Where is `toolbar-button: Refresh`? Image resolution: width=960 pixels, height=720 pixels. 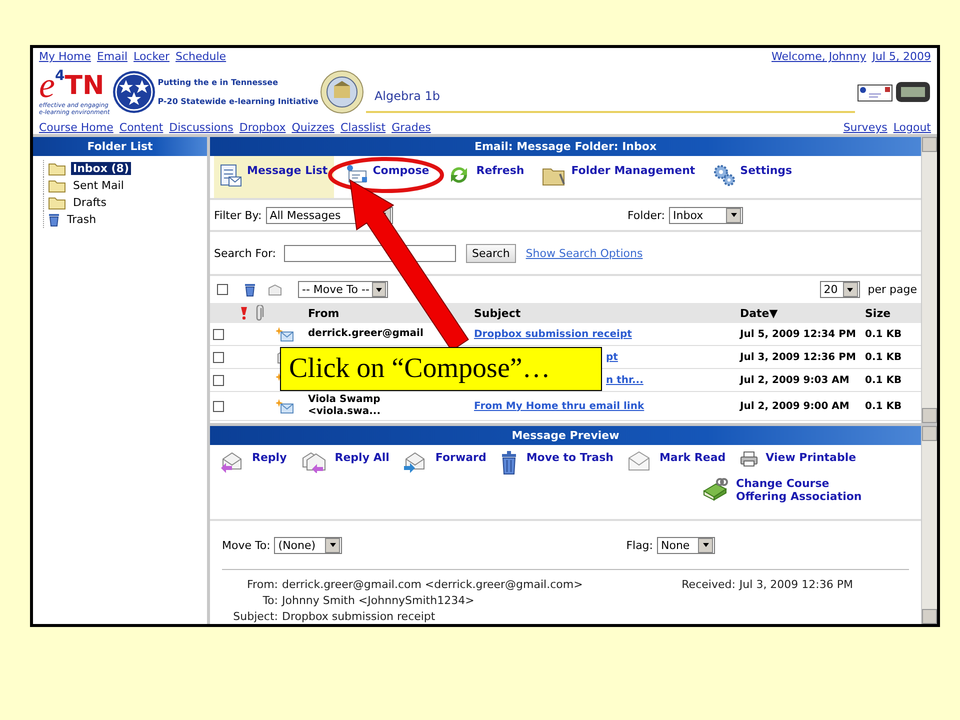
toolbar-button: Refresh is located at coordinates (485, 177).